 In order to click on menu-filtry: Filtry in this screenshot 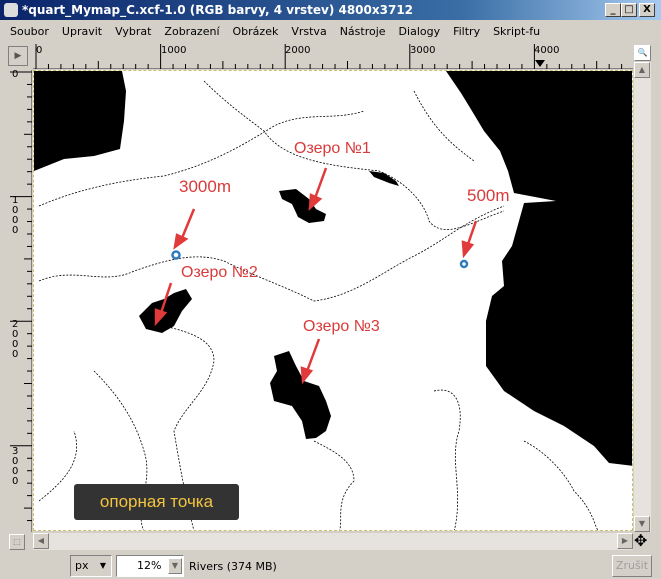, I will do `click(466, 31)`.